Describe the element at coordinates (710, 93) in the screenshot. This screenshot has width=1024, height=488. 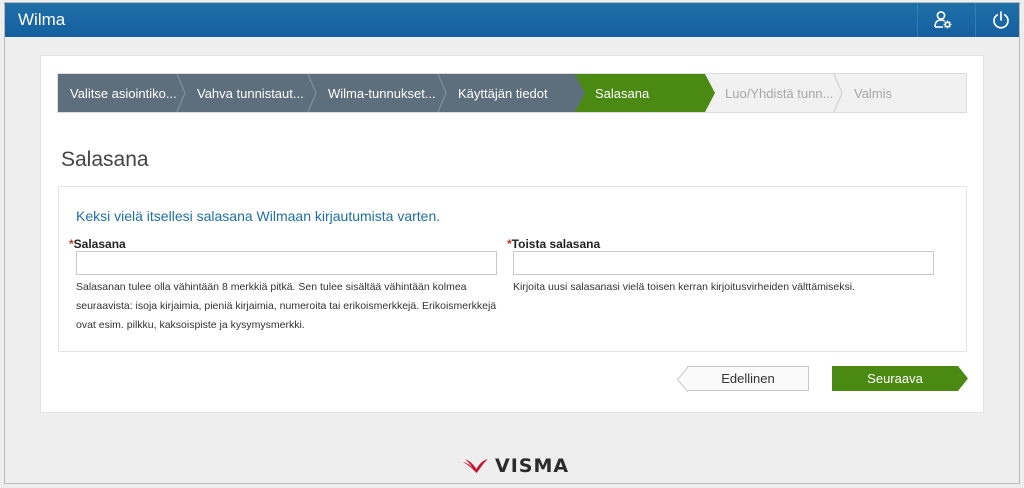
I see `step-arrow-out` at that location.